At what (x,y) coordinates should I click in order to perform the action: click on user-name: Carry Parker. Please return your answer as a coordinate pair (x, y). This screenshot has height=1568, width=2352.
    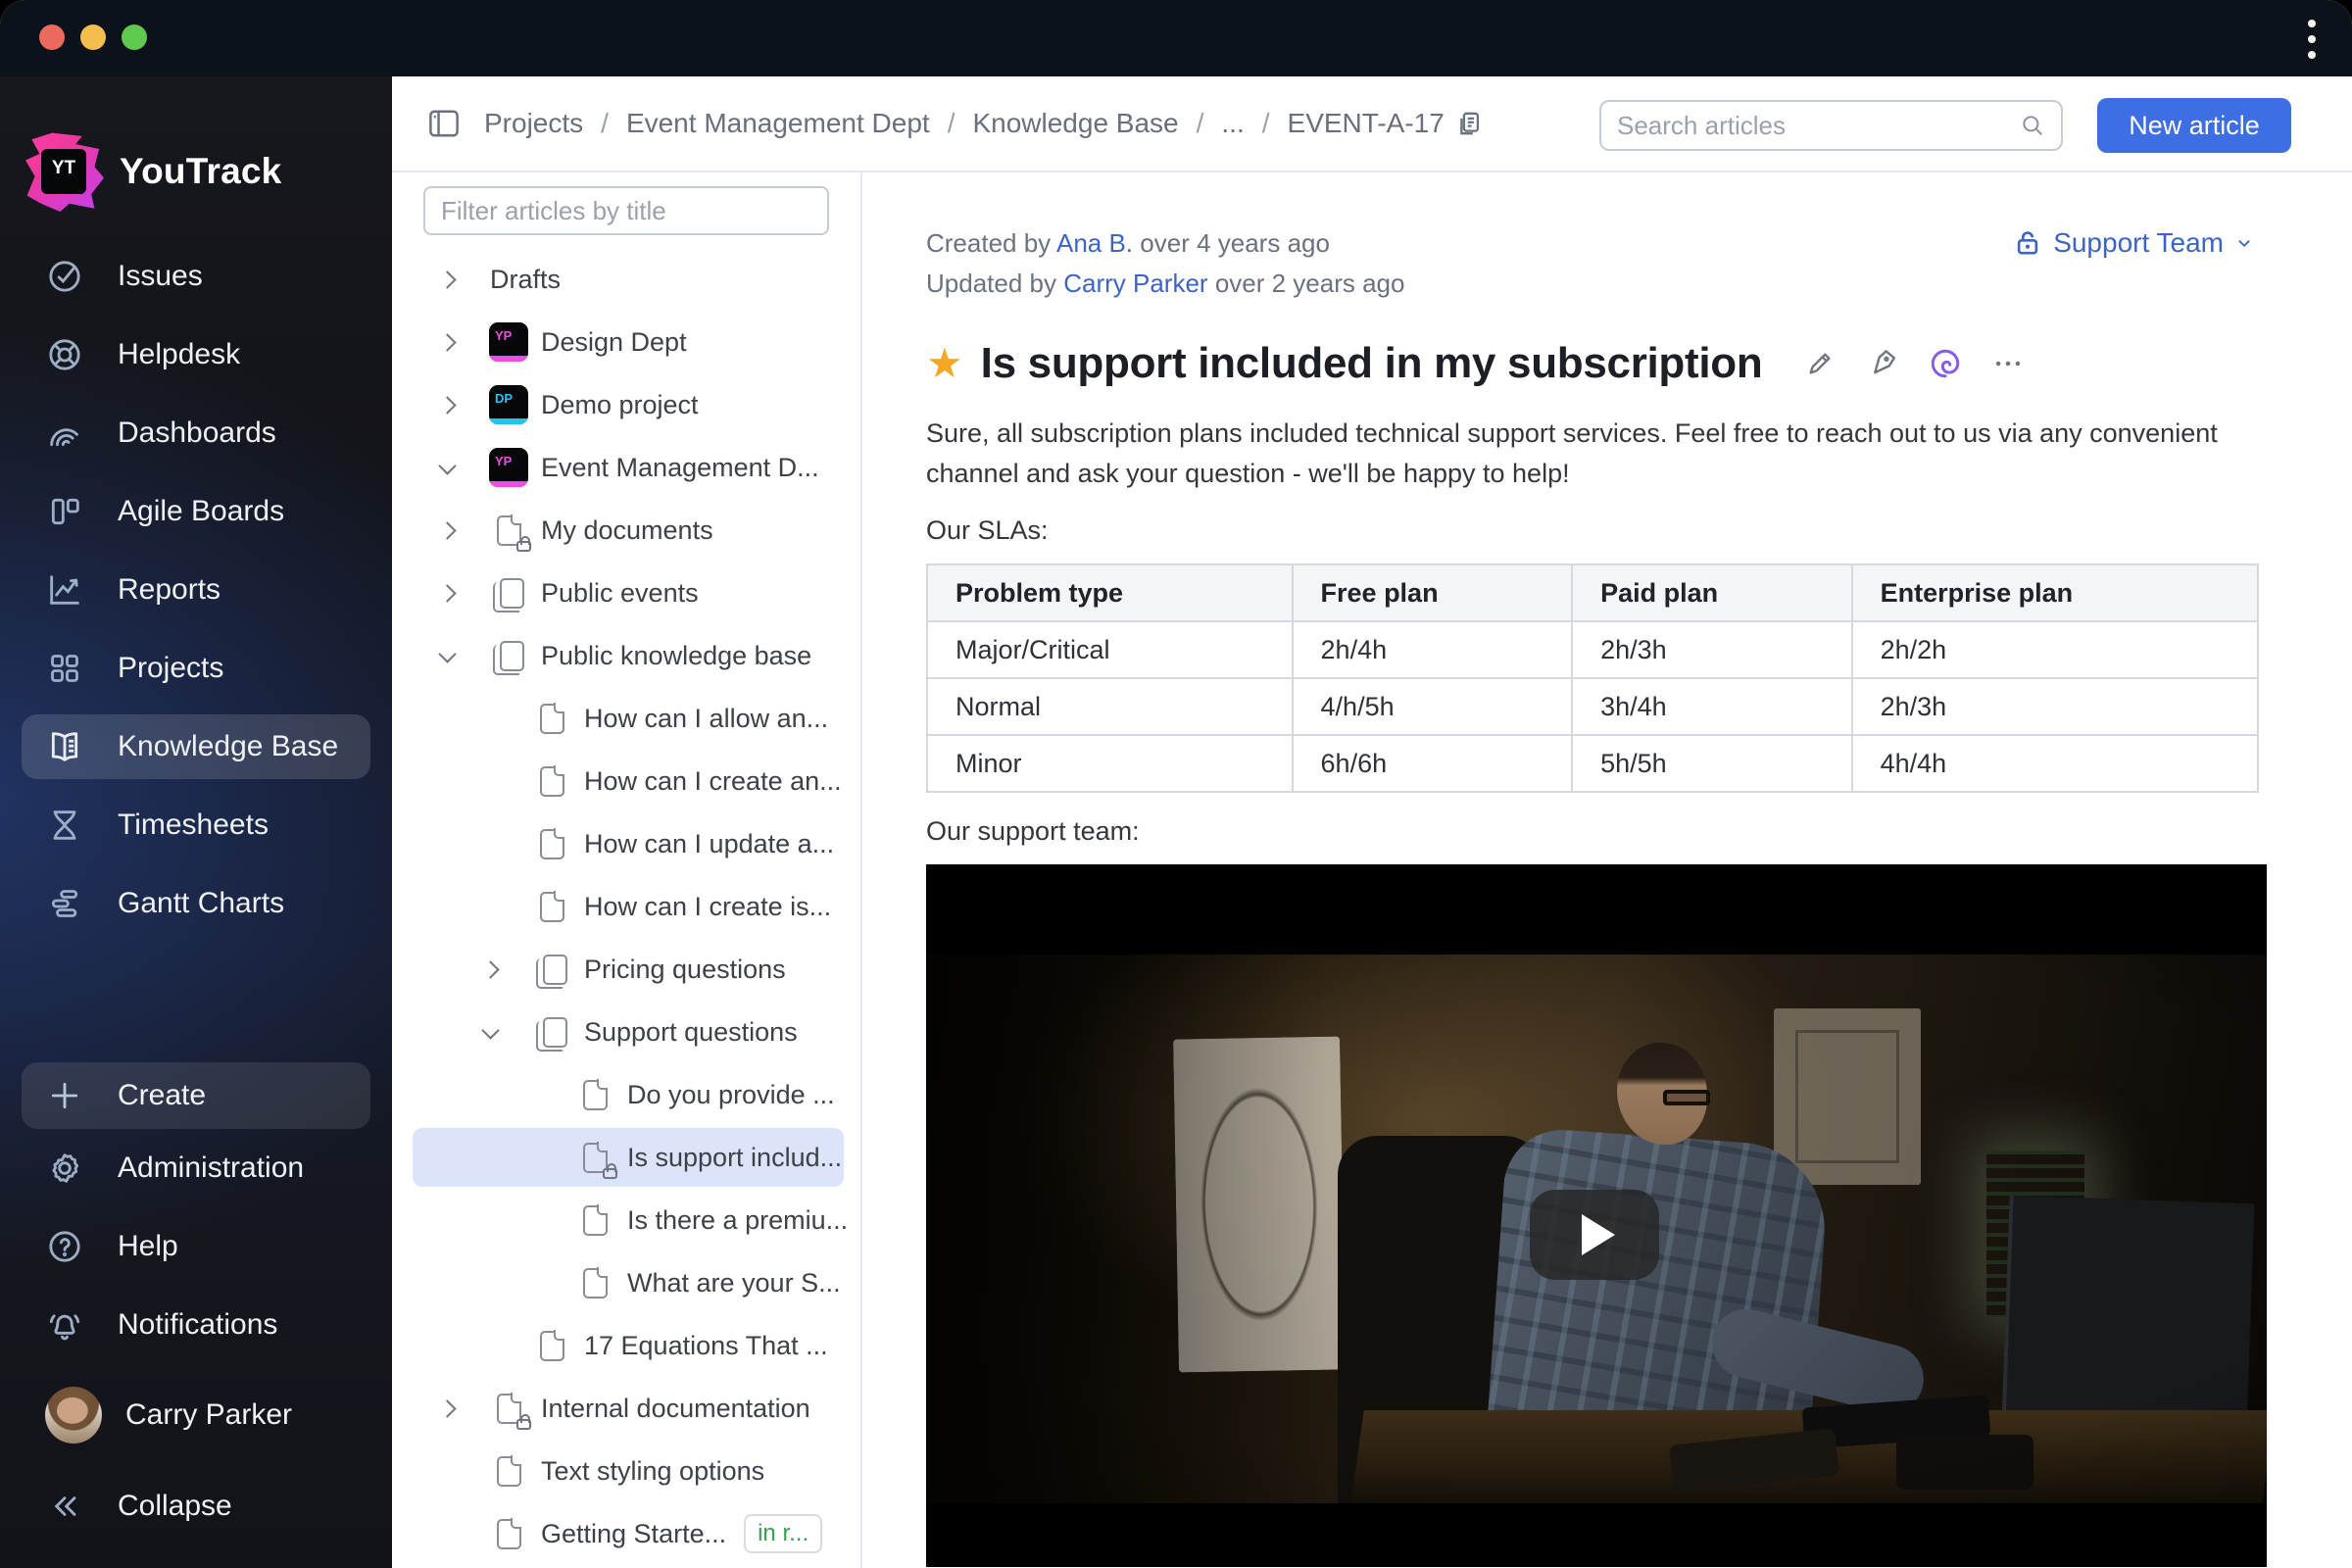
    Looking at the image, I should click on (209, 1415).